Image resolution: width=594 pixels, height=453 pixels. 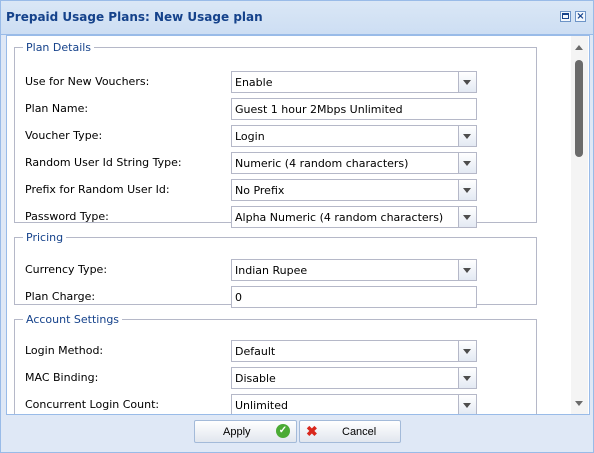 I want to click on mac-binding-value: Disable, so click(x=255, y=378).